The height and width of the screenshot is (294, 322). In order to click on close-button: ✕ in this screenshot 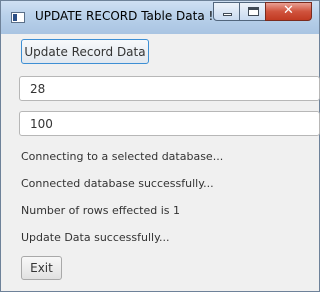, I will do `click(288, 11)`.